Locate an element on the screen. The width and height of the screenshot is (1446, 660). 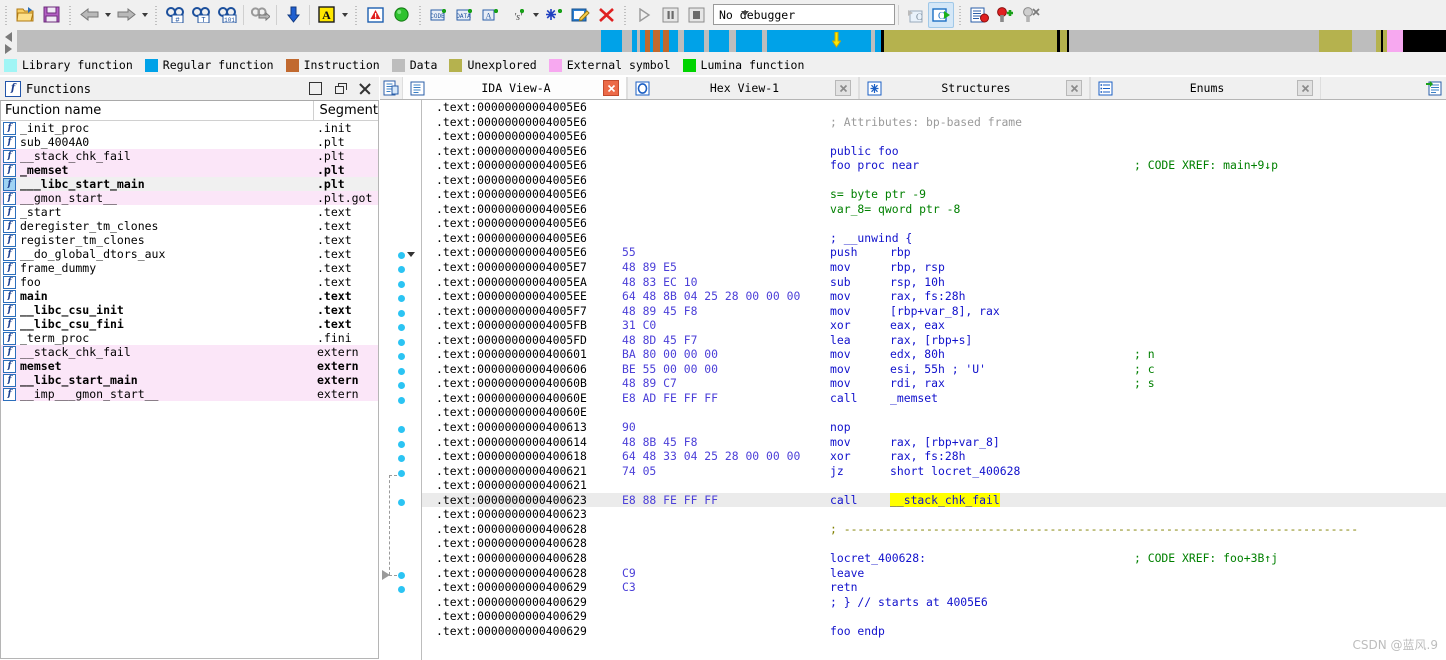
line-operands: rax, [rbp+s] is located at coordinates (931, 340).